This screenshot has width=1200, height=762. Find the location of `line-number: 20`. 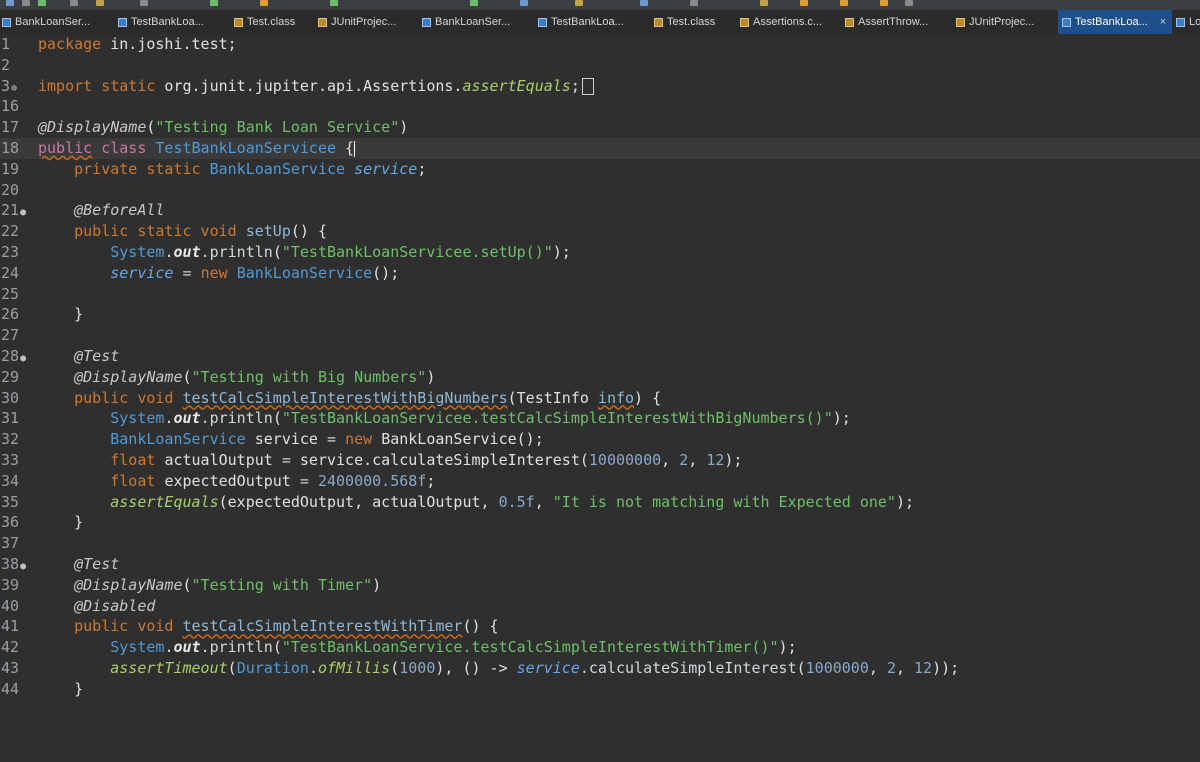

line-number: 20 is located at coordinates (10, 189).